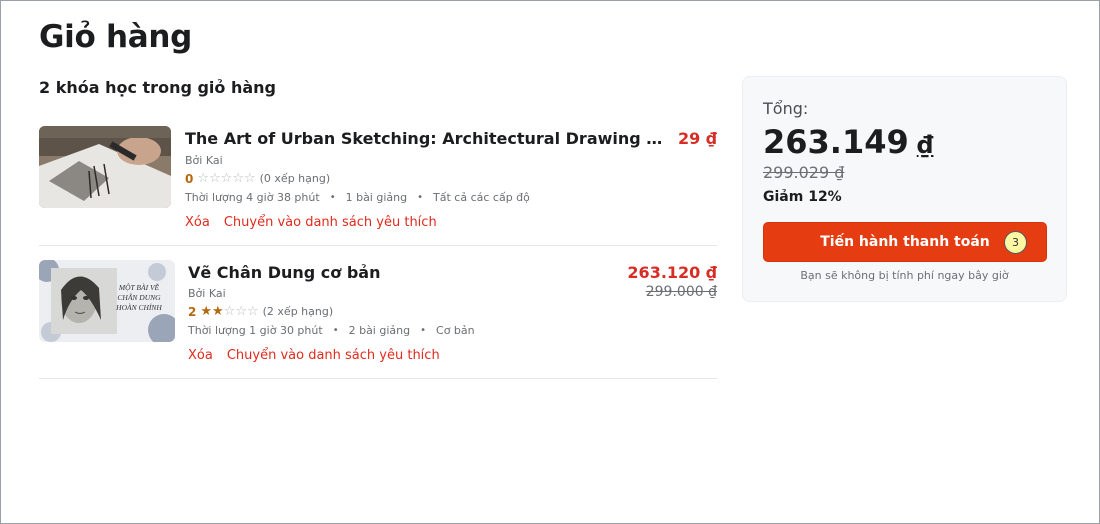 This screenshot has height=524, width=1100. I want to click on course-thumbnail, so click(105, 167).